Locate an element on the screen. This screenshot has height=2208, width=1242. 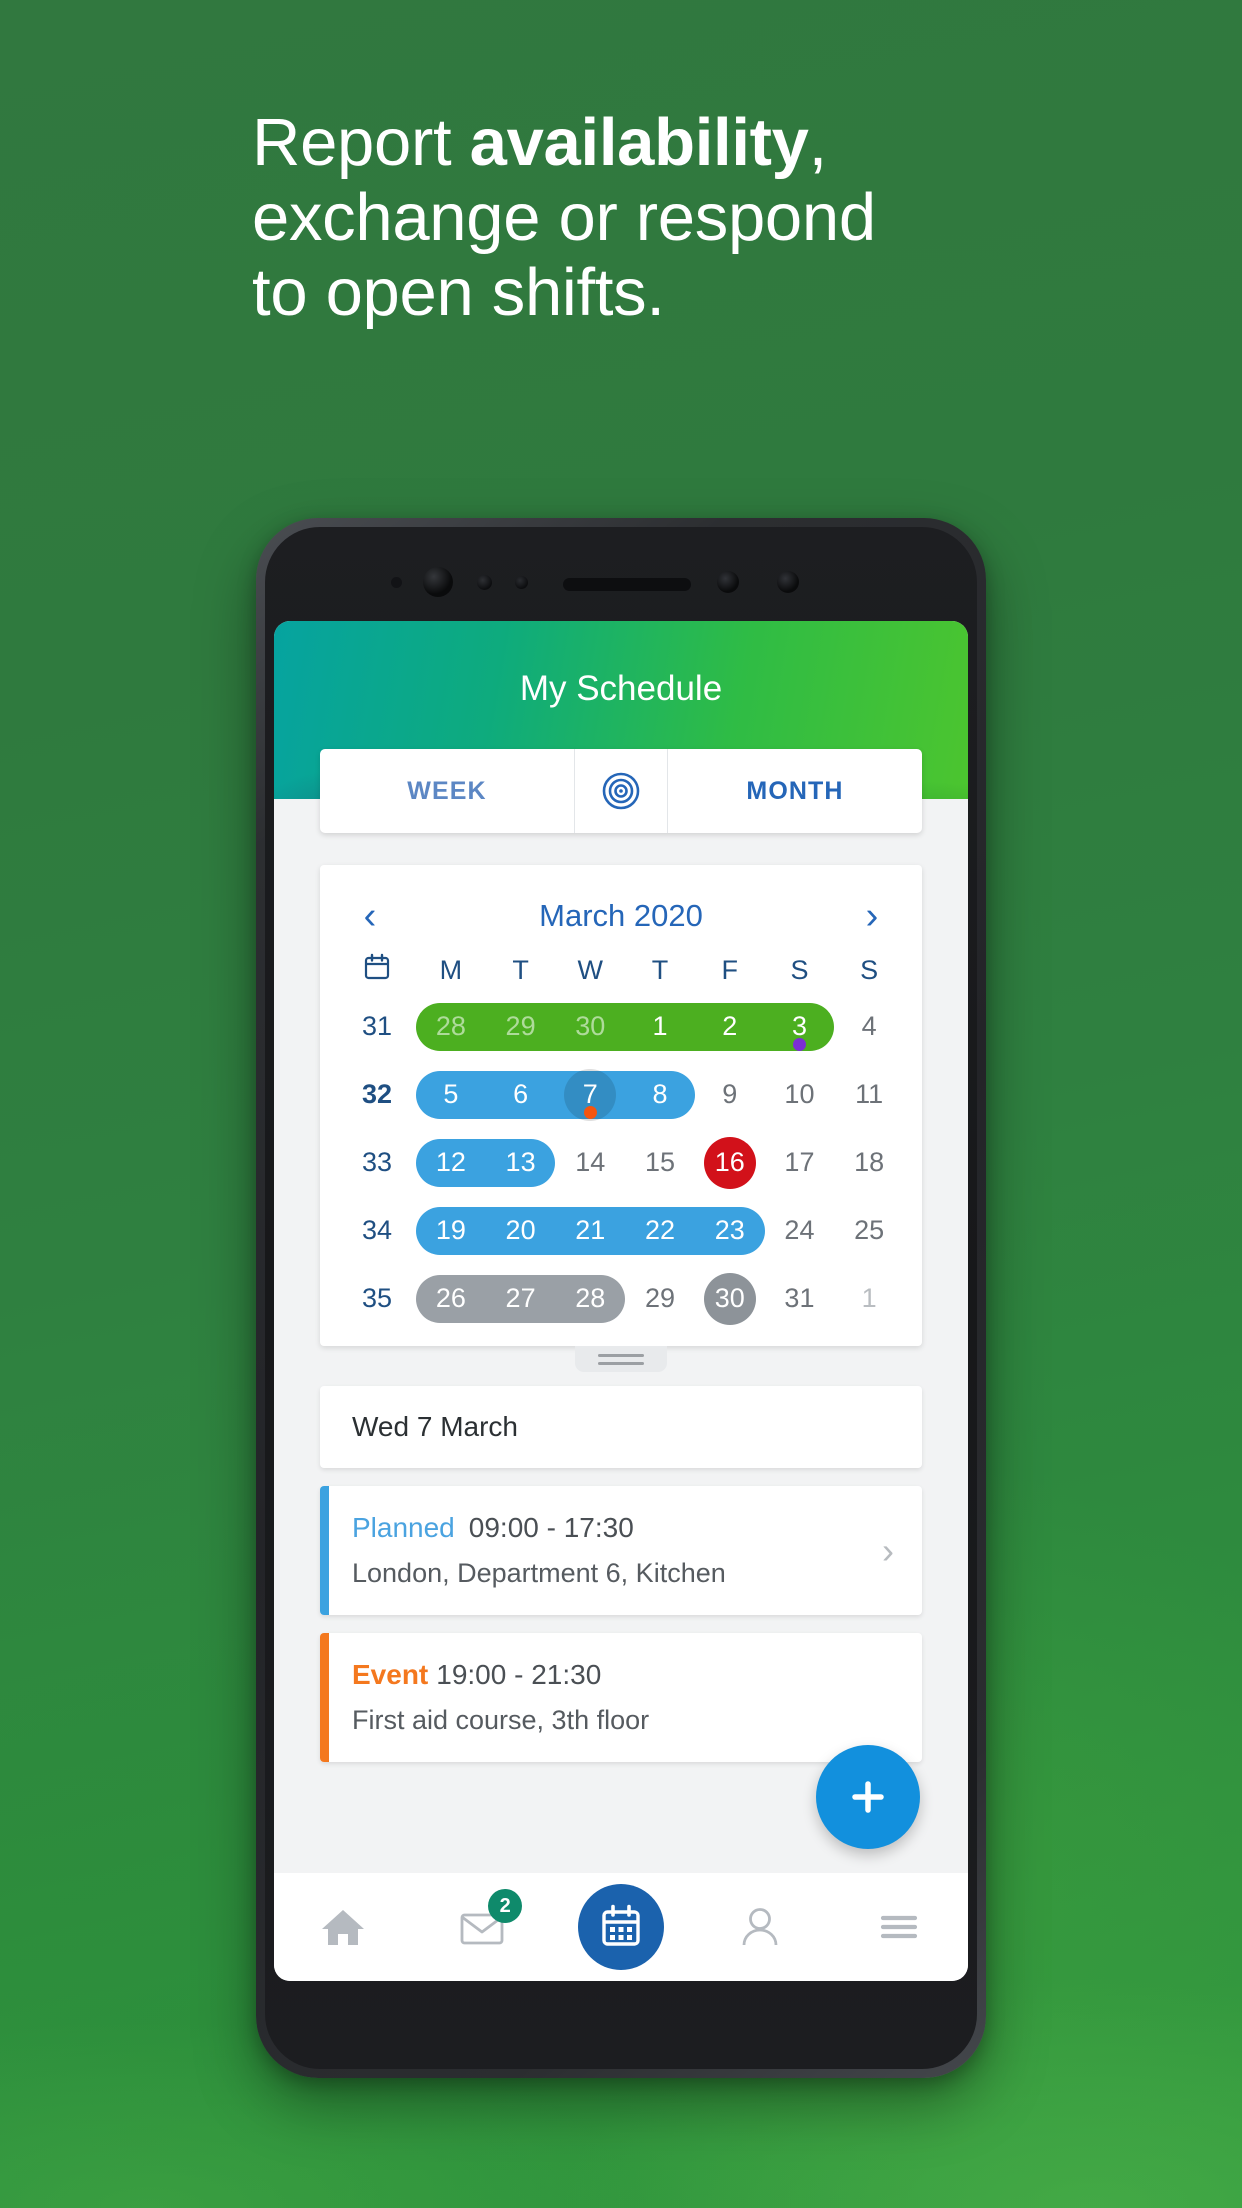
calendar-day: 19 is located at coordinates (451, 1230).